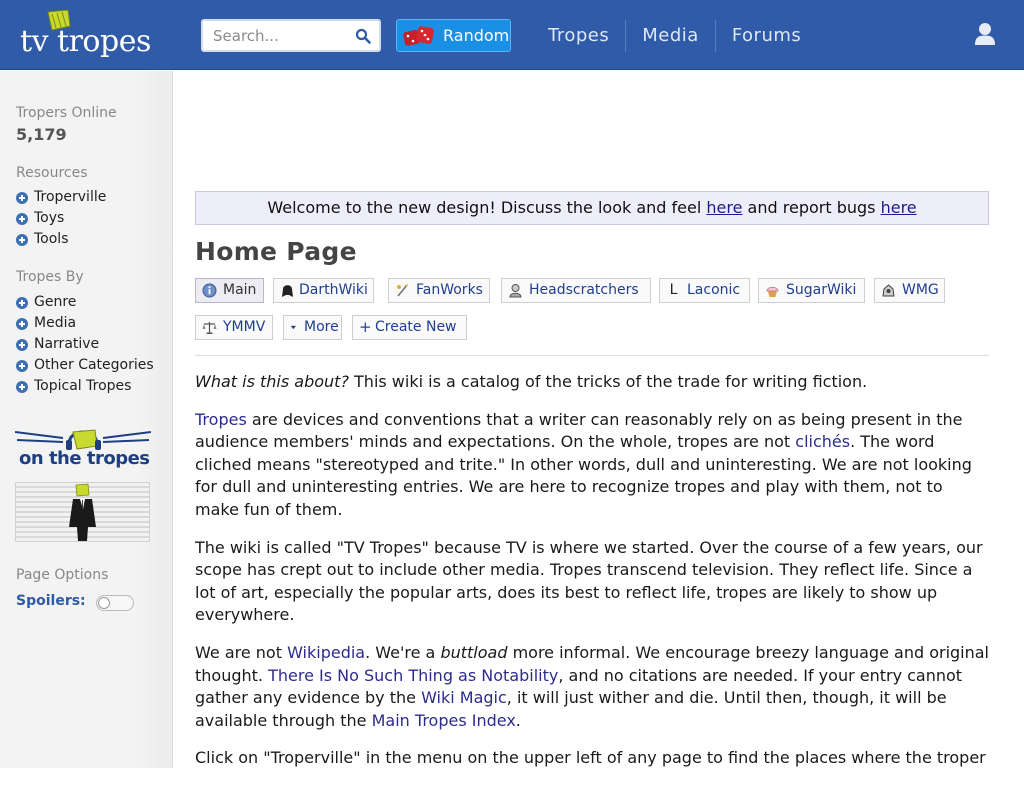 The width and height of the screenshot is (1024, 785). I want to click on sidebar-item-label: Topical Tropes, so click(83, 386).